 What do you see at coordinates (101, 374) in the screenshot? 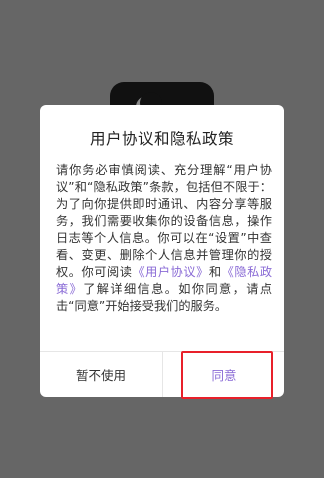
I see `disagree-button: 暂不使用` at bounding box center [101, 374].